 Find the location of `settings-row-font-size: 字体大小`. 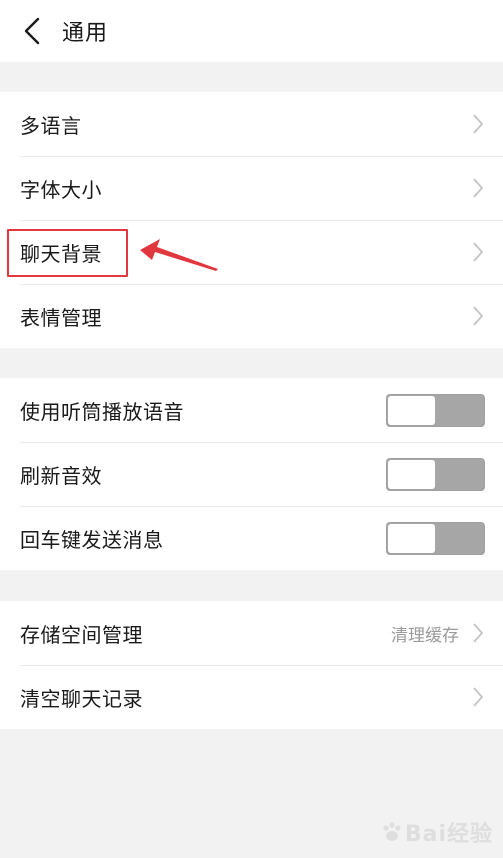

settings-row-font-size: 字体大小 is located at coordinates (251, 188).